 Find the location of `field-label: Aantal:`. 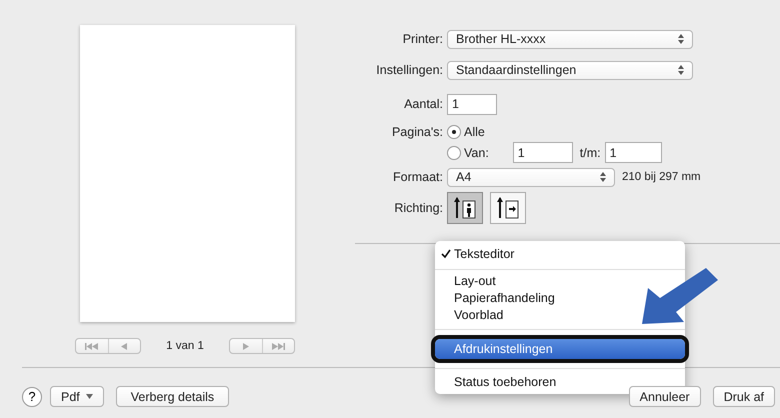

field-label: Aantal: is located at coordinates (423, 104).